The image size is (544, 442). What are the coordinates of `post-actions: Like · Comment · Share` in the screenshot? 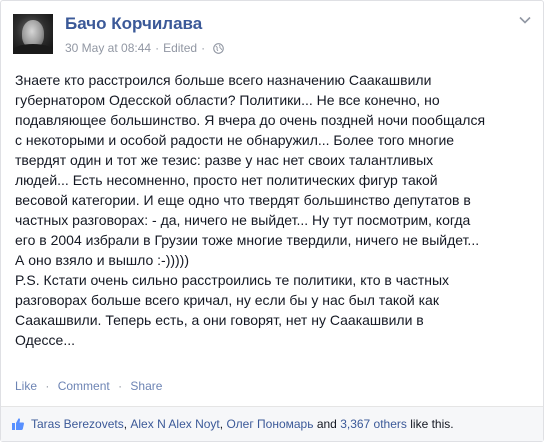 It's located at (88, 386).